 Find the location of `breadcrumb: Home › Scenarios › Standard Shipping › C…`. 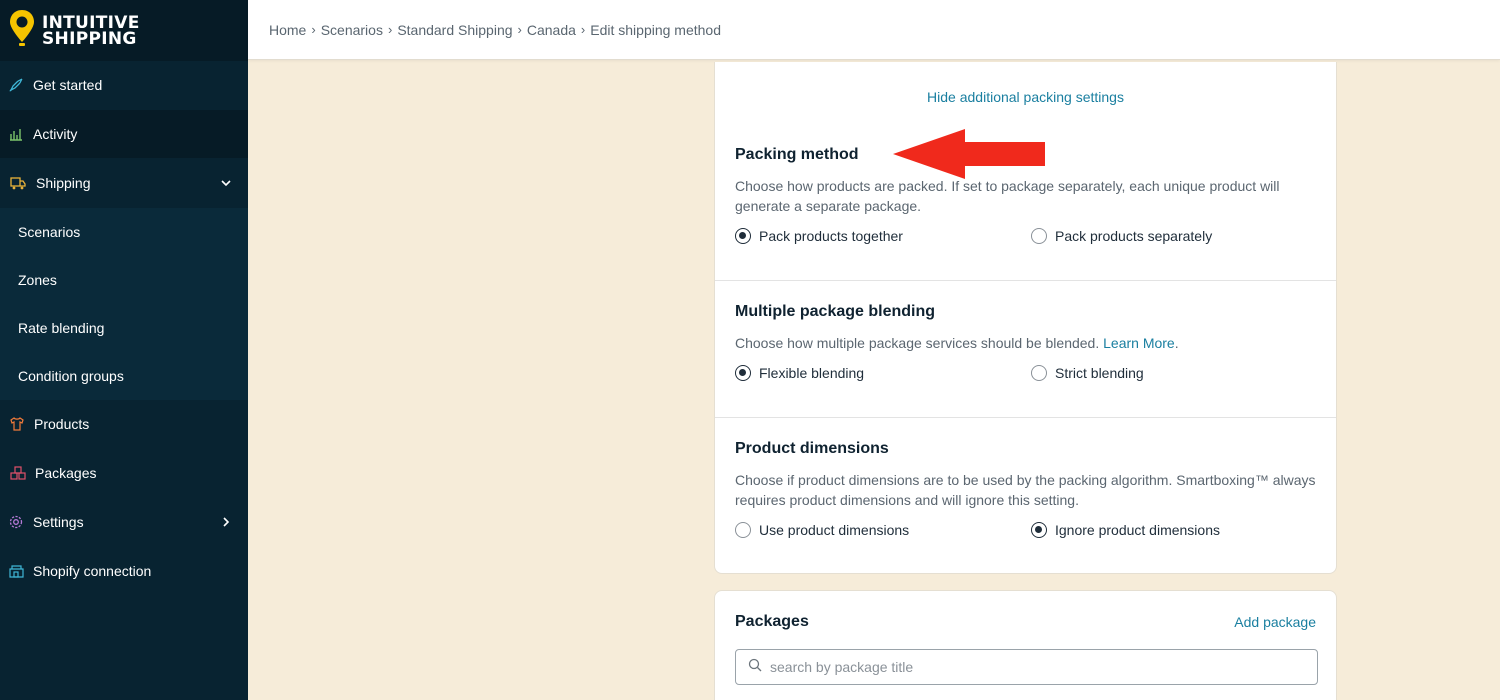

breadcrumb: Home › Scenarios › Standard Shipping › C… is located at coordinates (874, 30).